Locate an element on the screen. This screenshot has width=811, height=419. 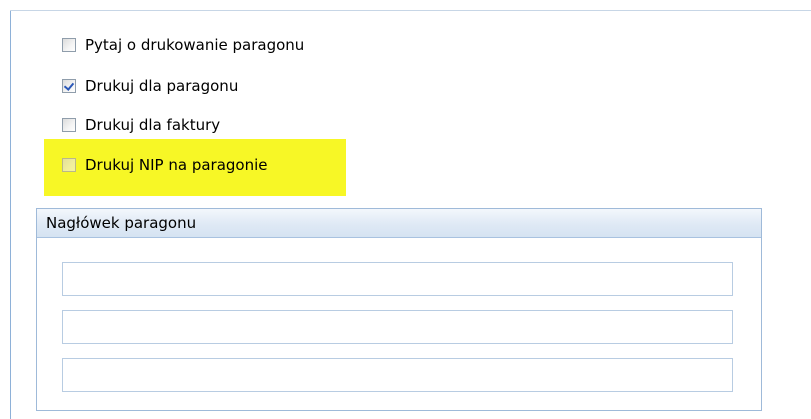
print-nip-on-receipt-label: Drukuj NIP na paragonie is located at coordinates (176, 165).